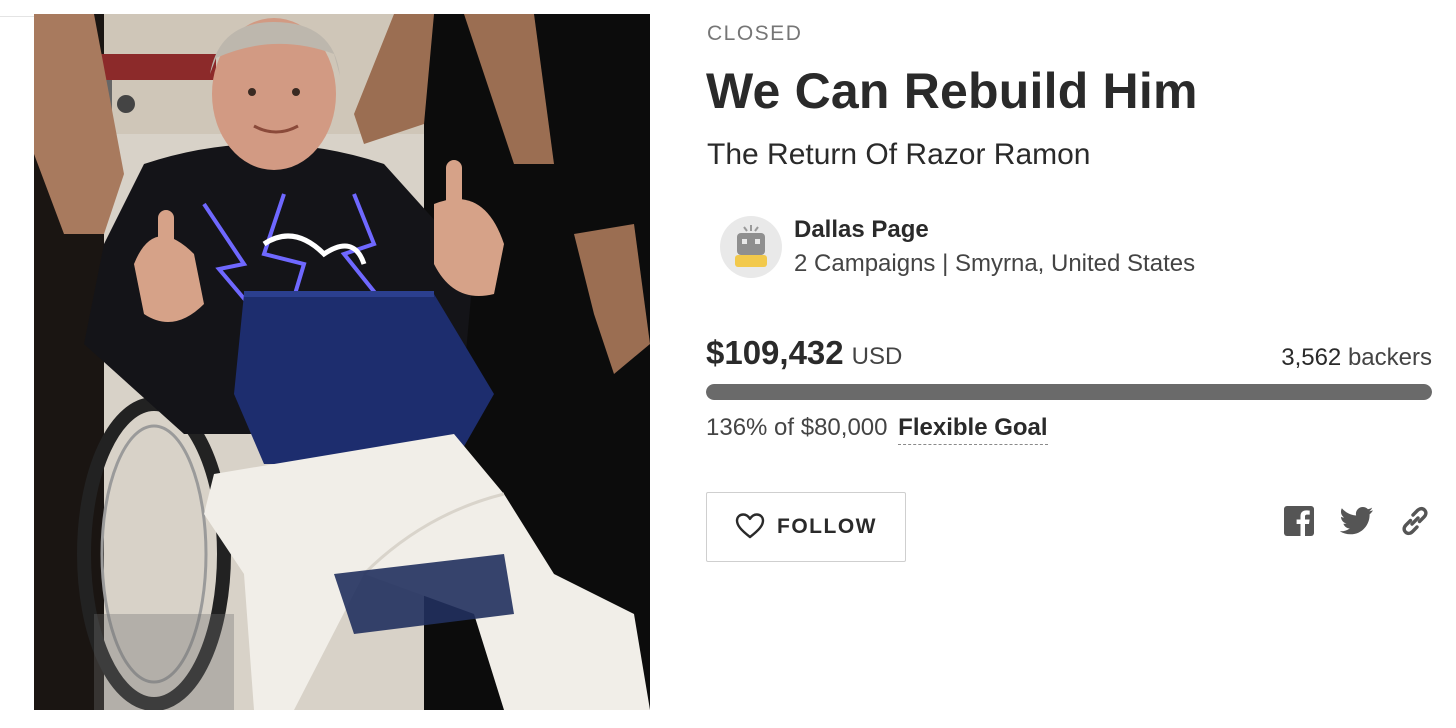  I want to click on funding-progress-fill, so click(1069, 392).